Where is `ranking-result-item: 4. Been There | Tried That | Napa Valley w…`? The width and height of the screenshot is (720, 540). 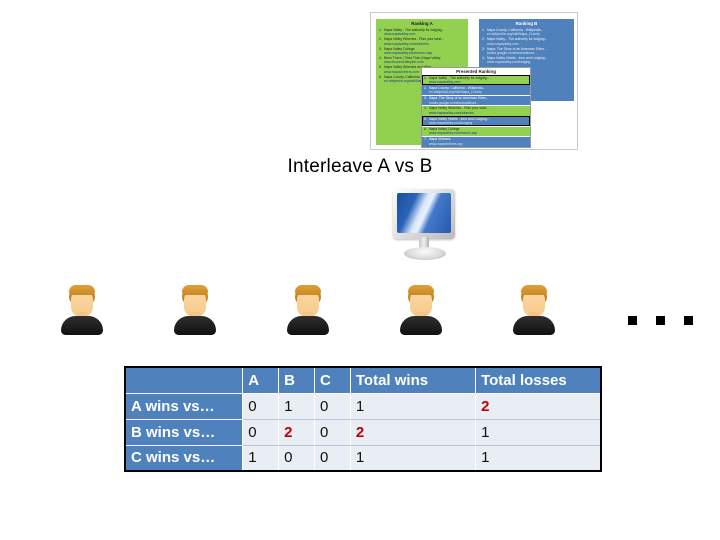
ranking-result-item: 4. Been There | Tried That | Napa Valley w… is located at coordinates (422, 60).